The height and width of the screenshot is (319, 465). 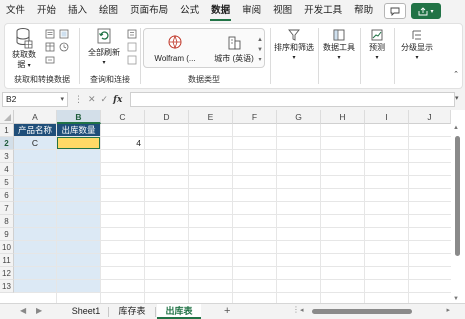 I want to click on menu-insert: 插入, so click(x=77, y=11).